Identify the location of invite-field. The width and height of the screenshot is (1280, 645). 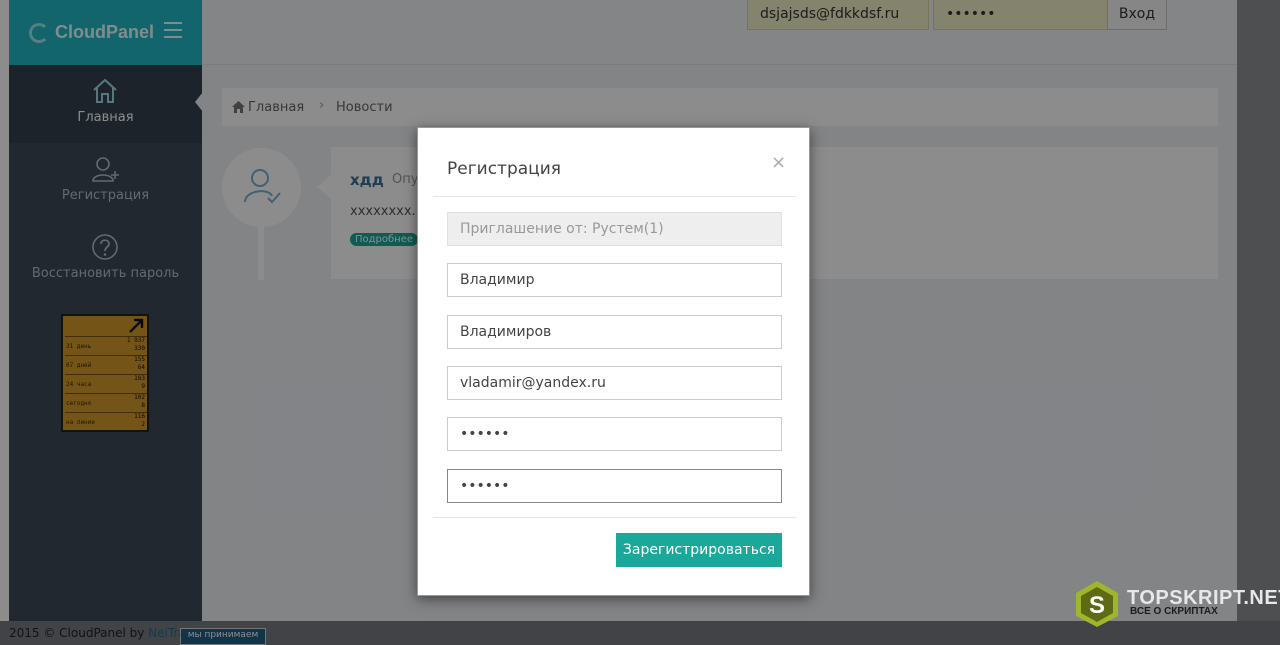
(614, 229).